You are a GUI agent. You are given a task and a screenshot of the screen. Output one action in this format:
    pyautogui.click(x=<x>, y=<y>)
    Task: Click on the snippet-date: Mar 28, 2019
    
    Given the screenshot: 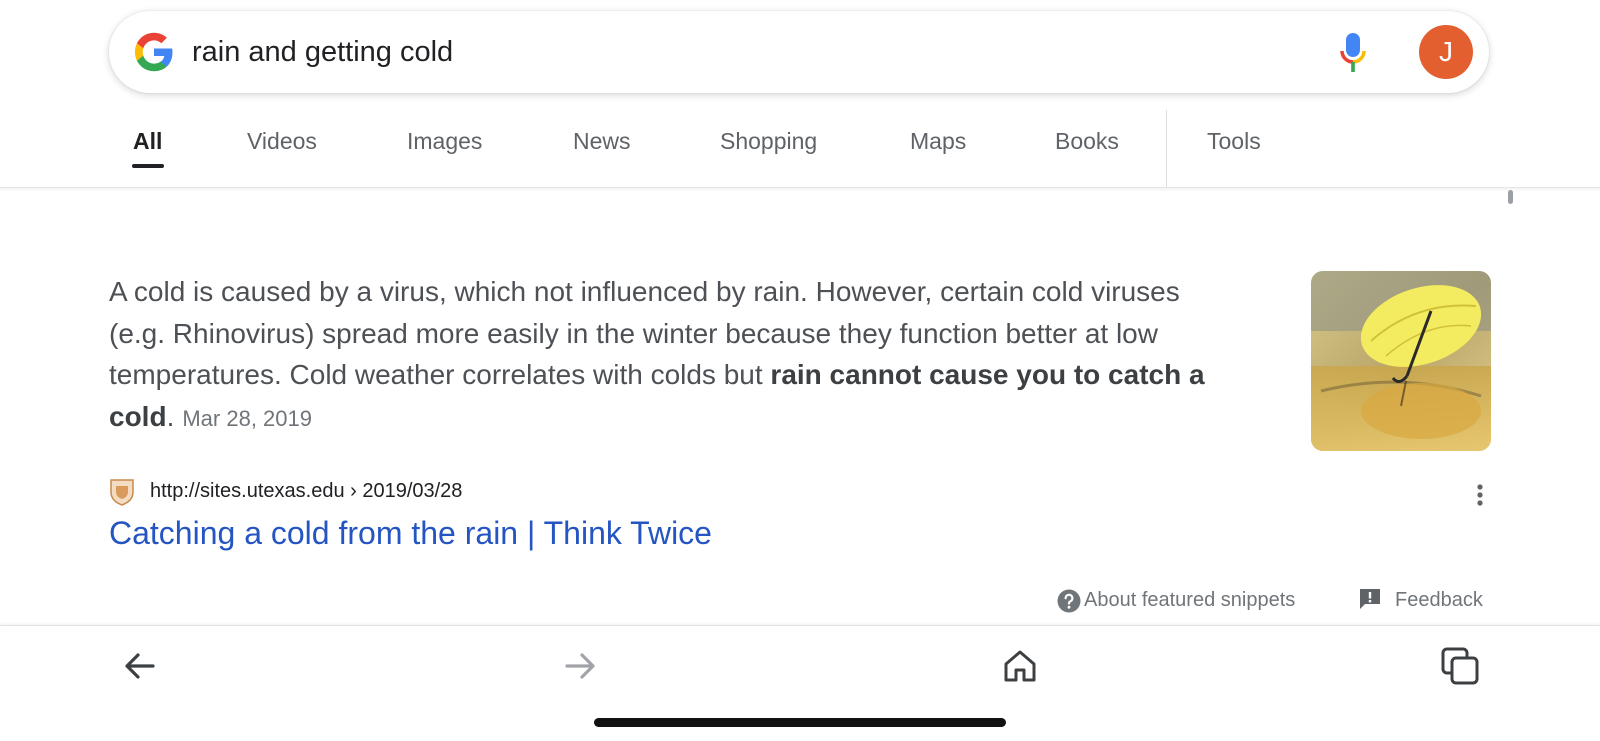 What is the action you would take?
    pyautogui.click(x=247, y=418)
    